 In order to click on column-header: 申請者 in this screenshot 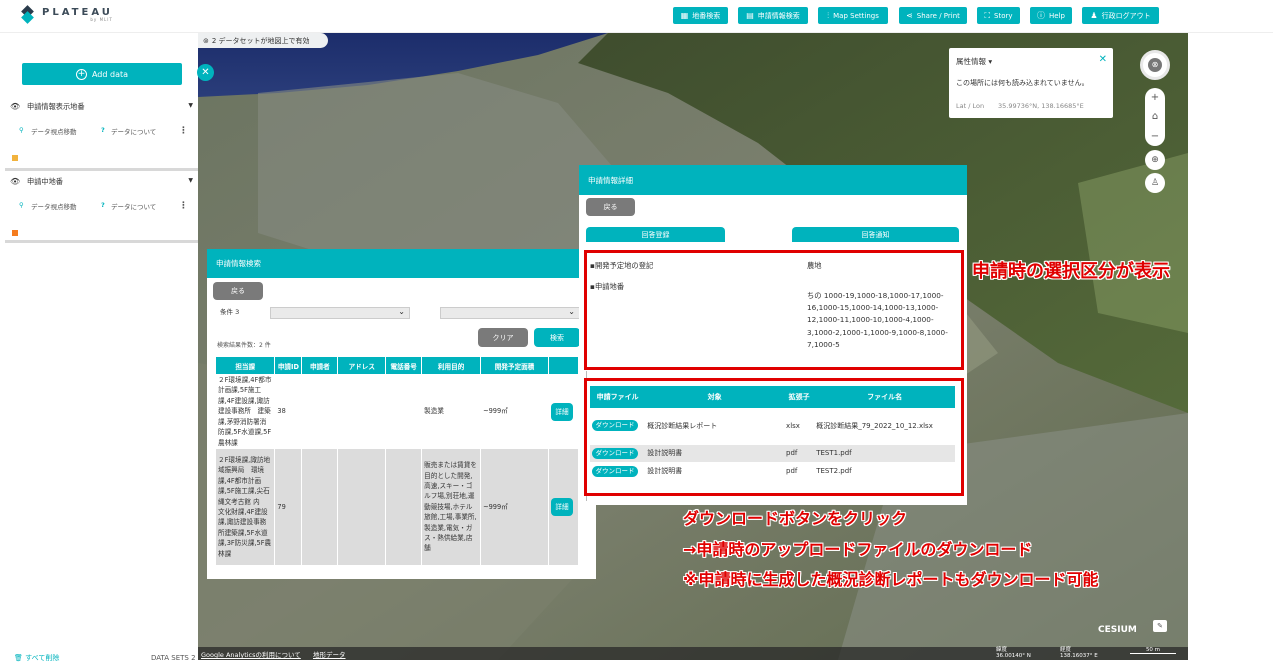, I will do `click(320, 365)`.